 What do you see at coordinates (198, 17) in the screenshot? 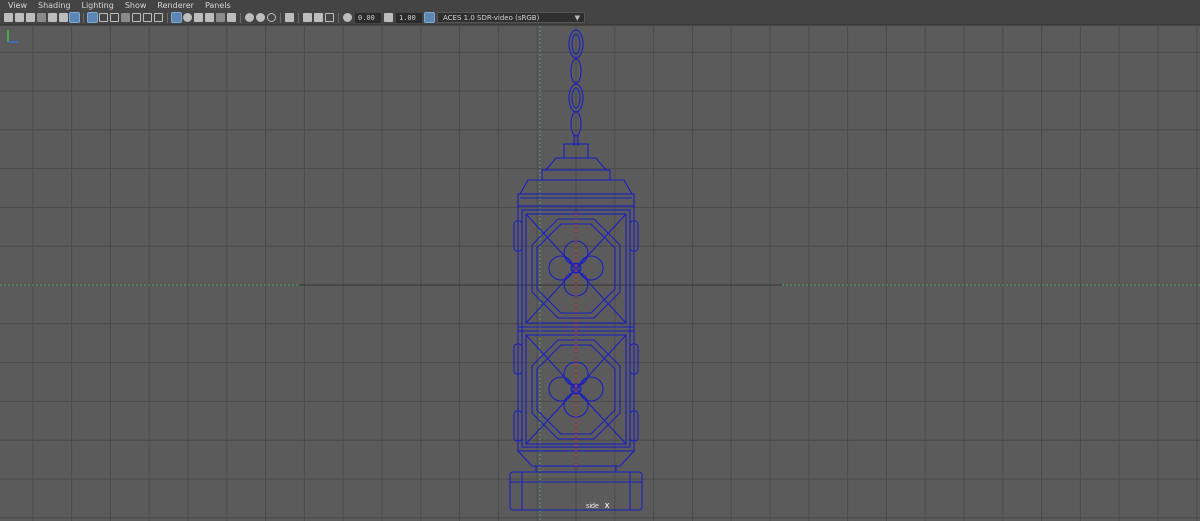
I see `wireframe-on-shaded-icon` at bounding box center [198, 17].